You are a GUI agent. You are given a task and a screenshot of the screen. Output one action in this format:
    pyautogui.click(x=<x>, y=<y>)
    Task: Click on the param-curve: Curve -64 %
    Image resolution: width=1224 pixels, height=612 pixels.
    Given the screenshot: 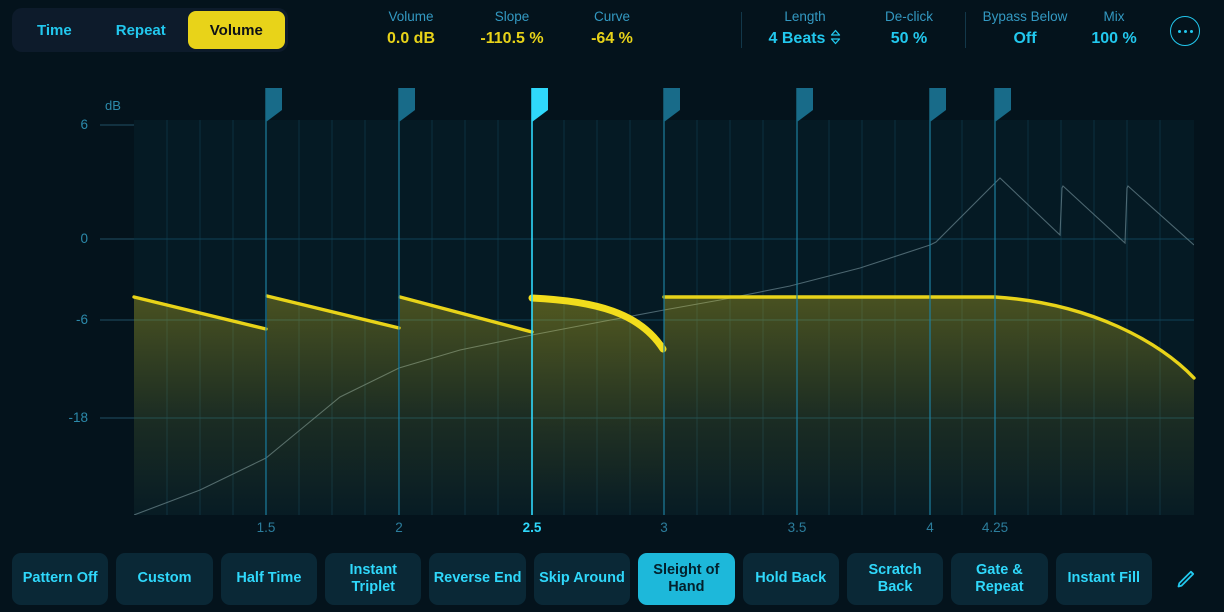 What is the action you would take?
    pyautogui.click(x=612, y=29)
    